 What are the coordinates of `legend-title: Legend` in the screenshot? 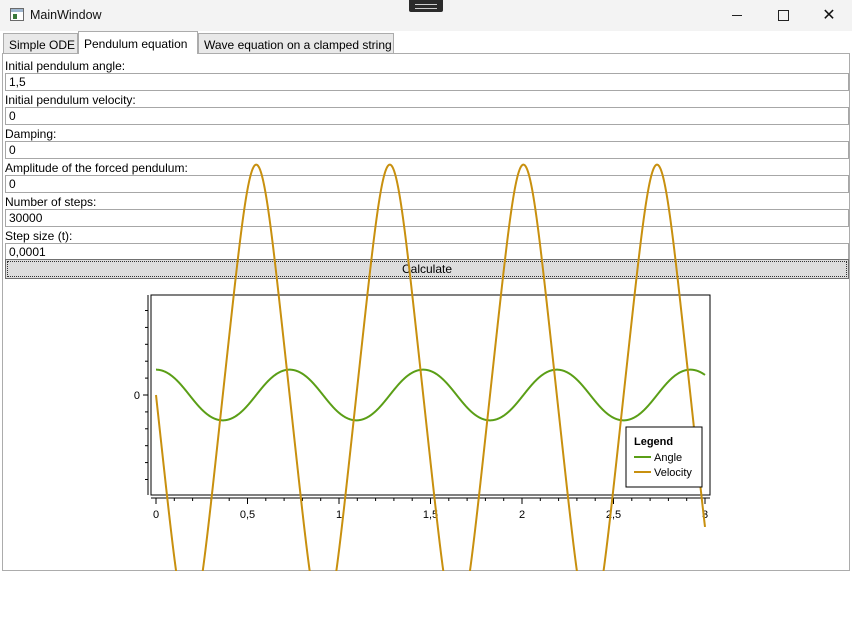 It's located at (653, 442).